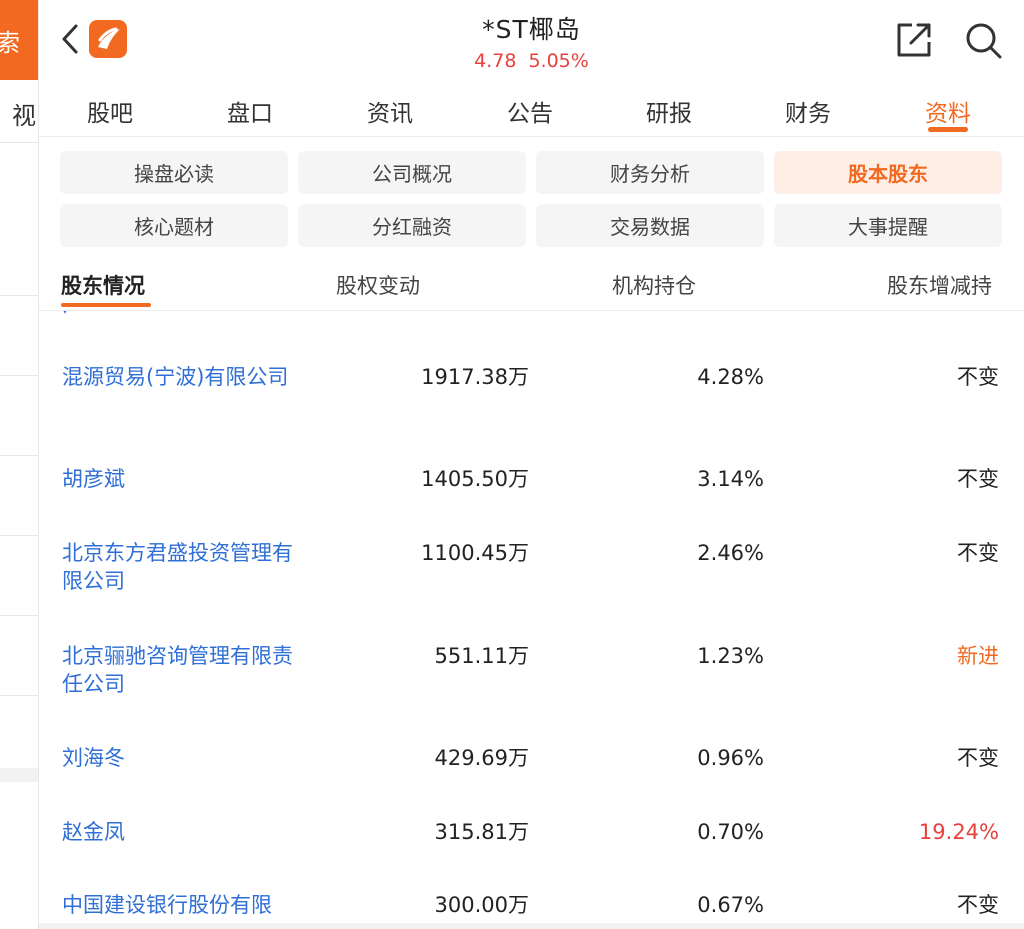 This screenshot has width=1024, height=929. Describe the element at coordinates (808, 111) in the screenshot. I see `tab-finance: 财务` at that location.